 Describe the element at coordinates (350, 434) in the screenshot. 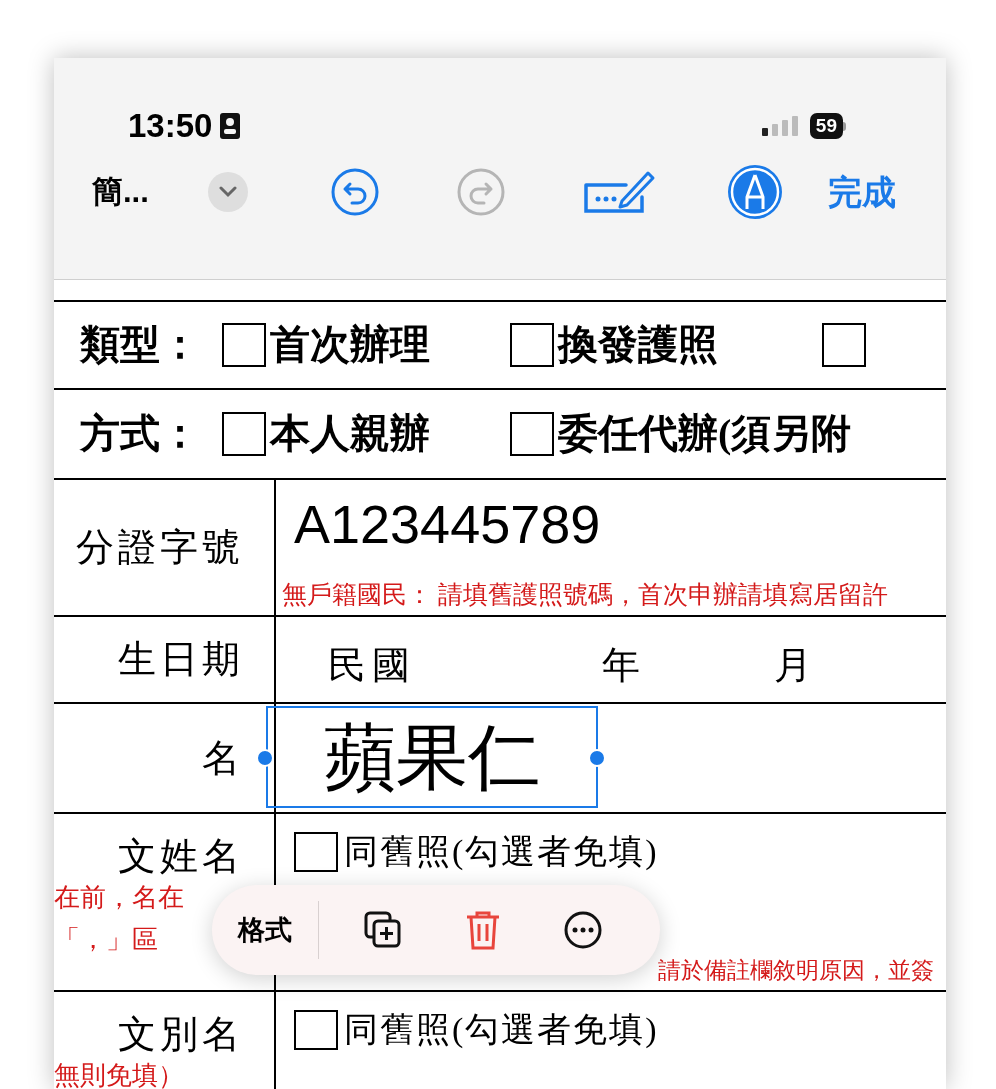

I see `option-label: 本人親辦` at that location.